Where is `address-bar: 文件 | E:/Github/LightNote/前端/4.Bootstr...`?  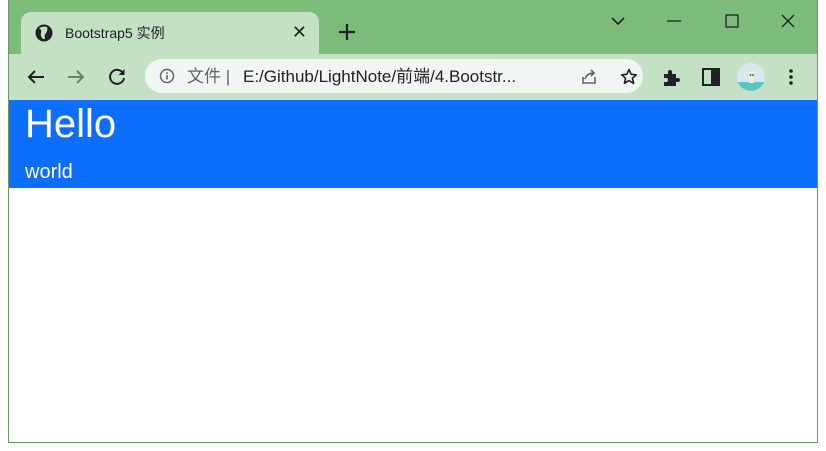
address-bar: 文件 | E:/Github/LightNote/前端/4.Bootstr... is located at coordinates (394, 76).